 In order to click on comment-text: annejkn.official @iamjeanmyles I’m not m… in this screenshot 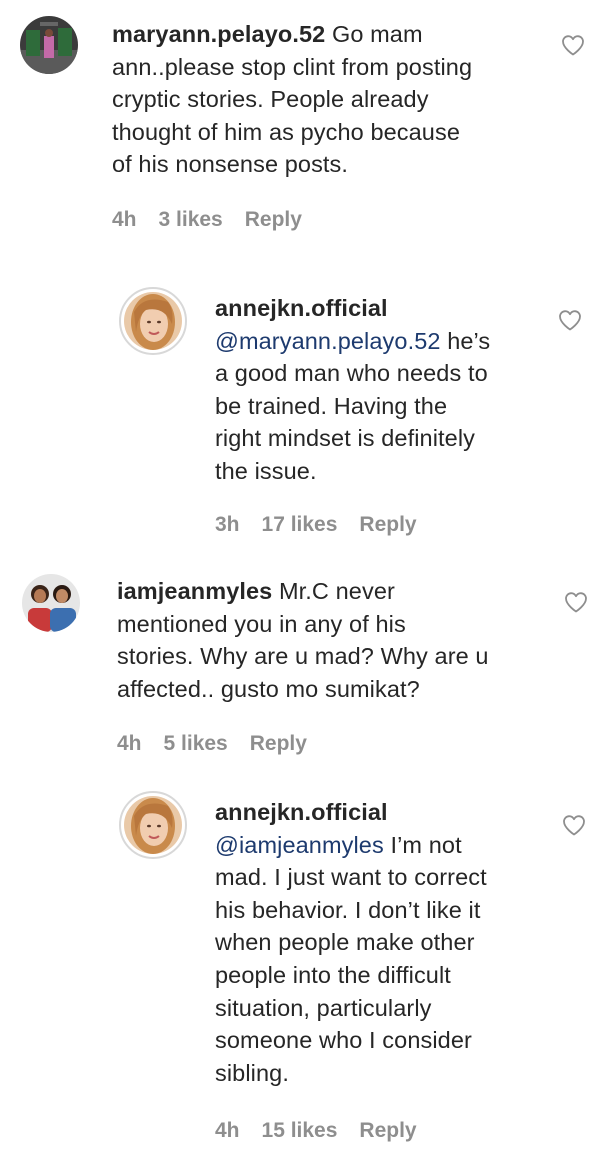, I will do `click(351, 942)`.